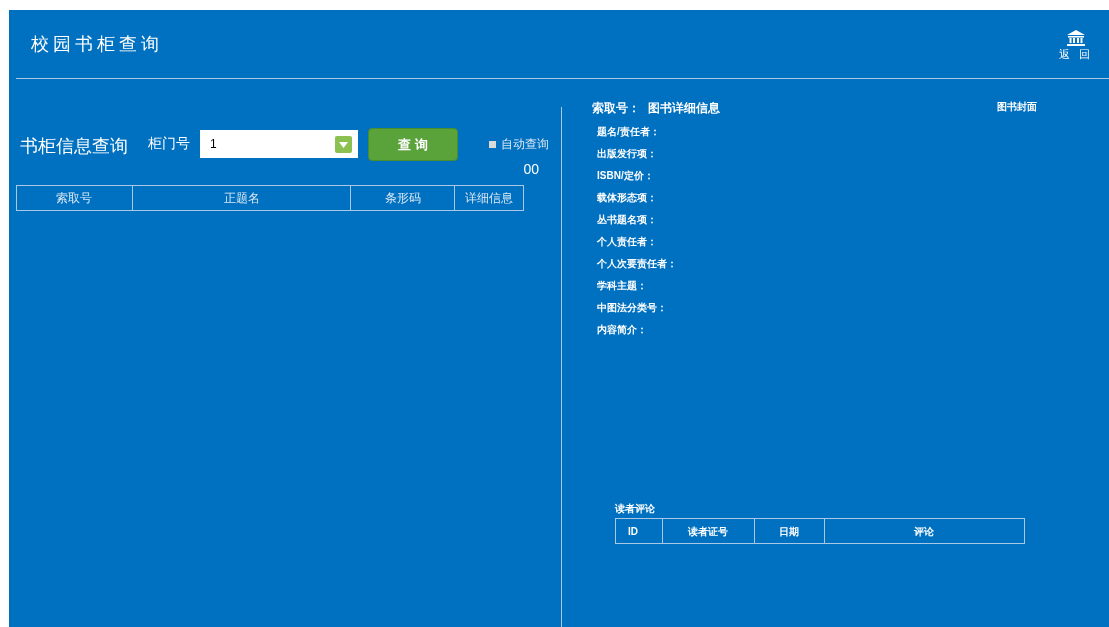 Image resolution: width=1109 pixels, height=627 pixels. I want to click on column-header: 日期, so click(788, 531).